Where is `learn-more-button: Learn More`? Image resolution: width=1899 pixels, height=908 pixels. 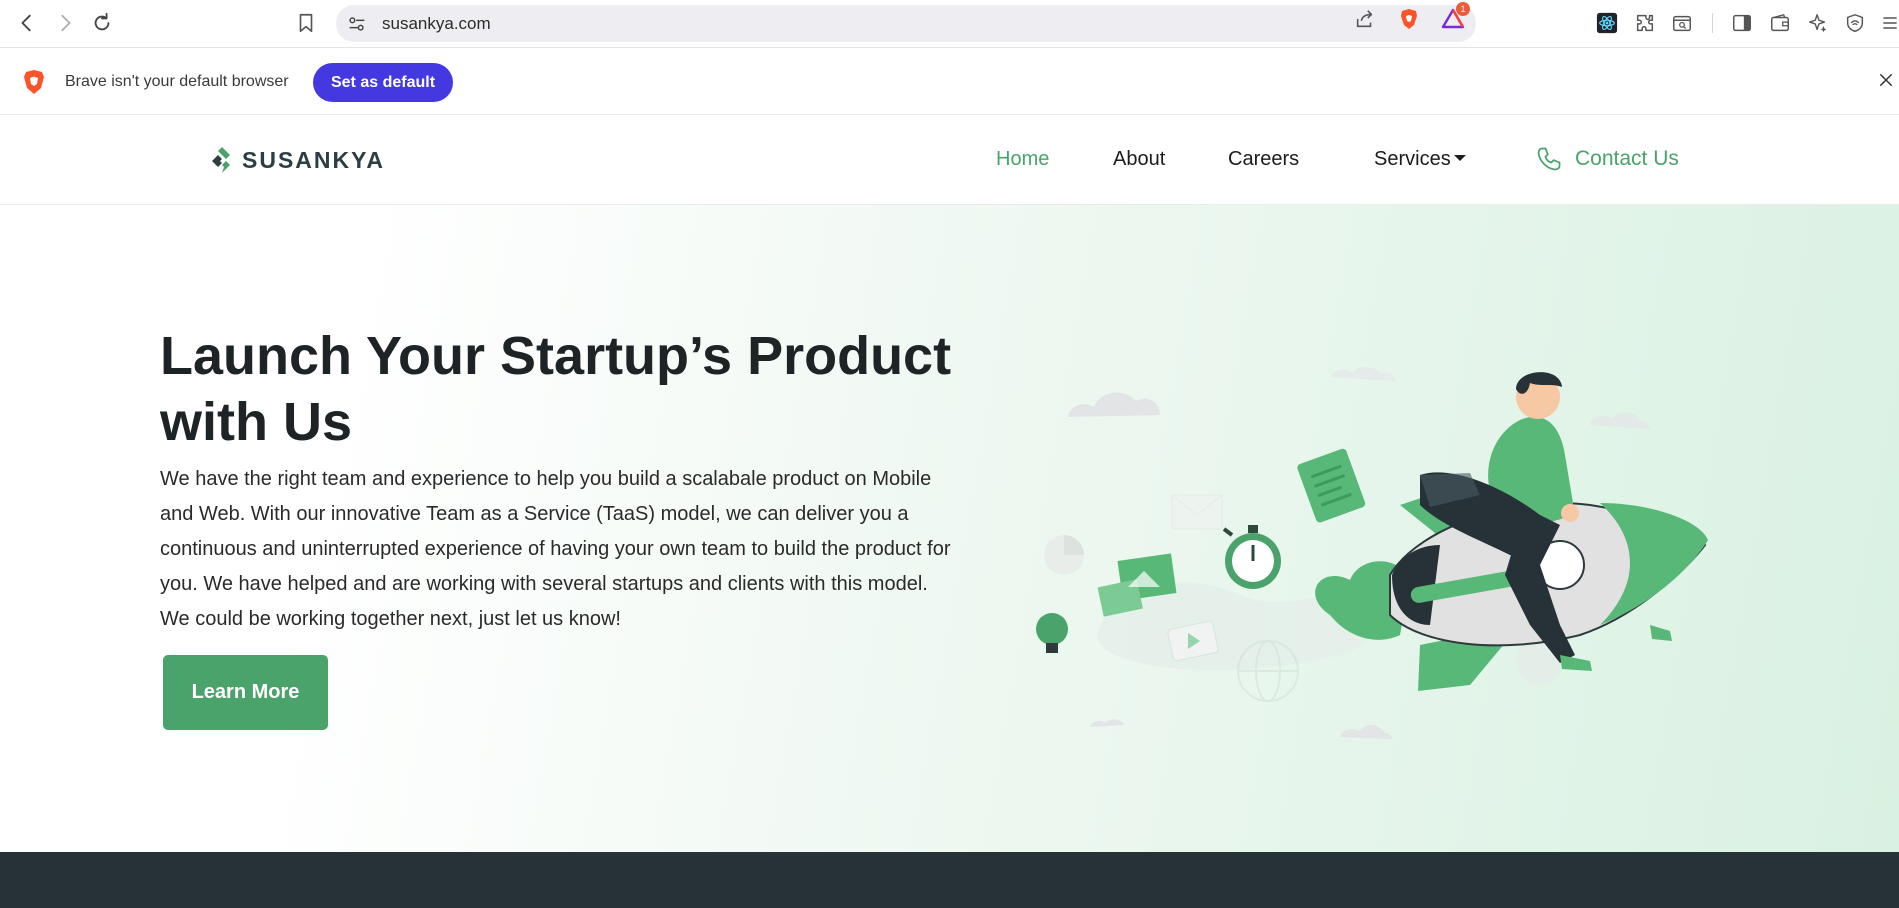 learn-more-button: Learn More is located at coordinates (245, 692).